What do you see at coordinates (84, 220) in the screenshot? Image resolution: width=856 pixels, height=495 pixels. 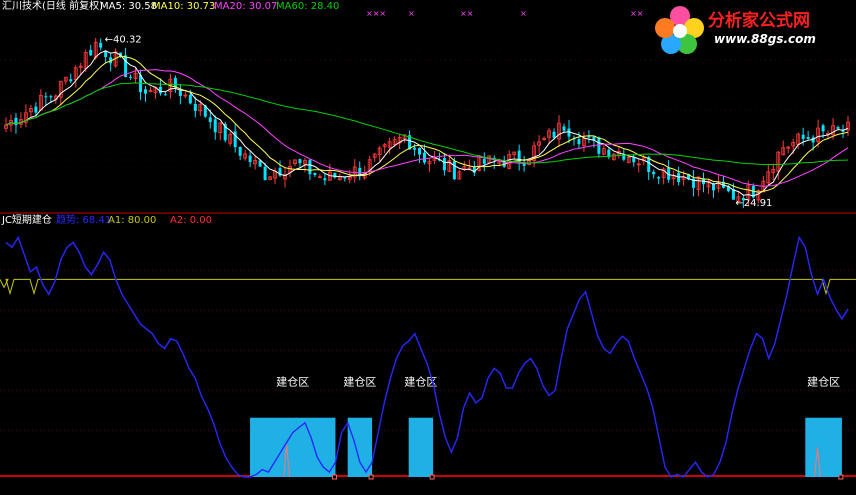 I see `trend-label: 趋势: 68.41` at bounding box center [84, 220].